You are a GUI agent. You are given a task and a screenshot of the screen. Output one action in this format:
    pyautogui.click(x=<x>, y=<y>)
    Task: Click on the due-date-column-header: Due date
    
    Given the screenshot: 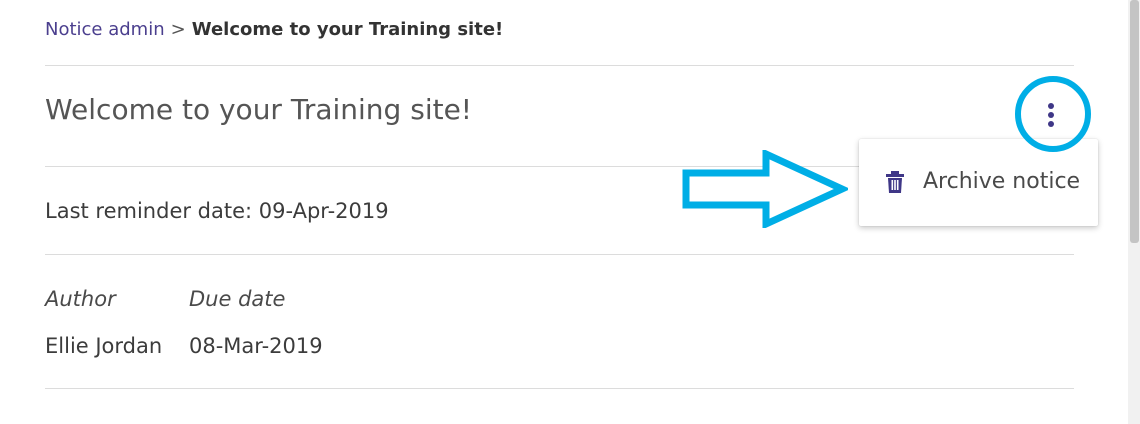 What is the action you would take?
    pyautogui.click(x=237, y=299)
    